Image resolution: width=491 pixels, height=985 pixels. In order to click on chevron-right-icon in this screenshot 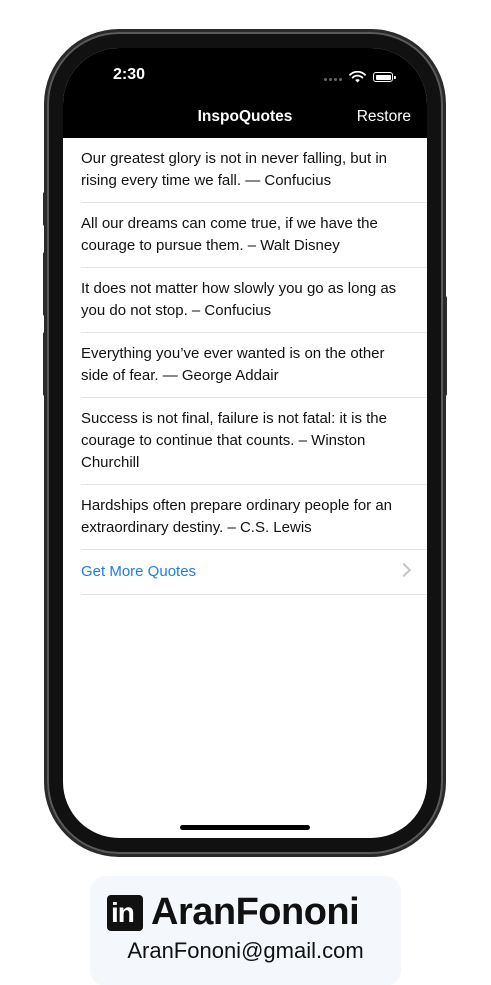, I will do `click(404, 570)`.